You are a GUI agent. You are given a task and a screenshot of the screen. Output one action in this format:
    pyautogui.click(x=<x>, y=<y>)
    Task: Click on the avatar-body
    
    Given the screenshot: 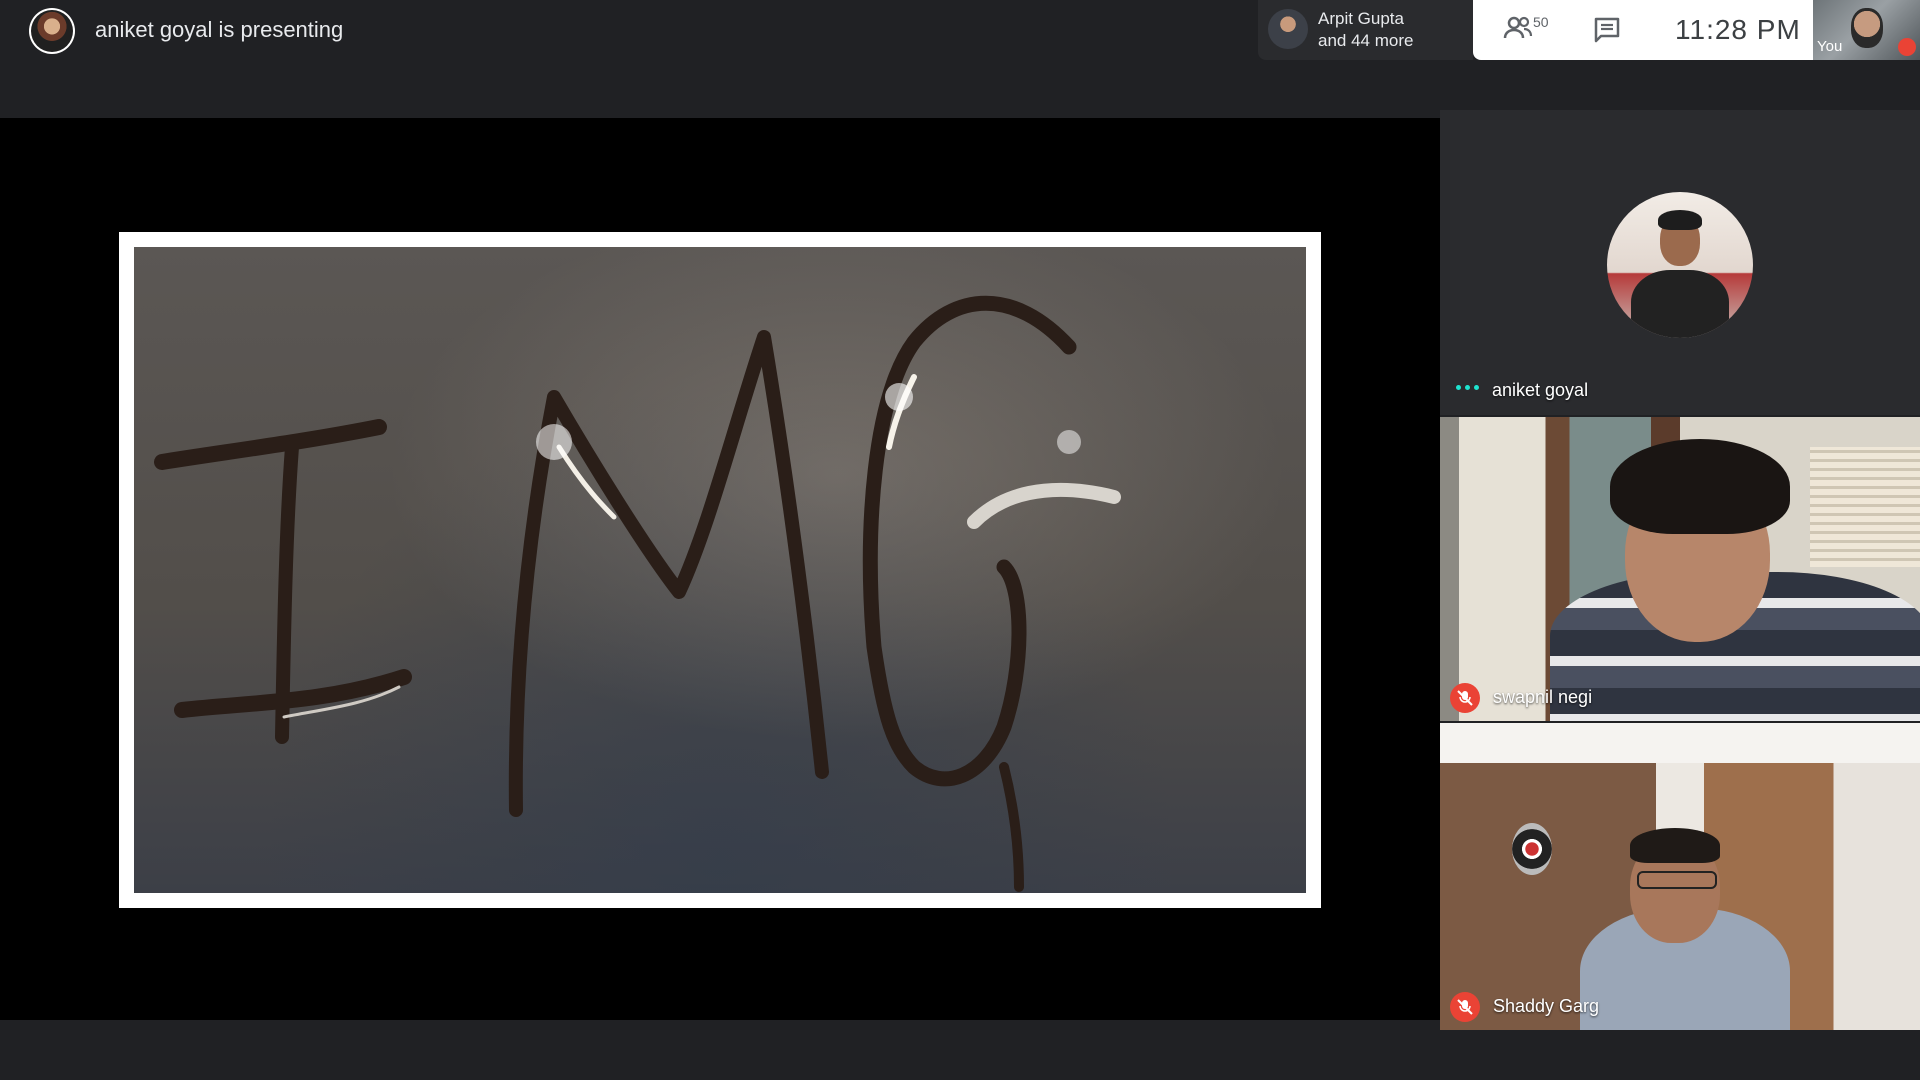 What is the action you would take?
    pyautogui.click(x=1680, y=304)
    